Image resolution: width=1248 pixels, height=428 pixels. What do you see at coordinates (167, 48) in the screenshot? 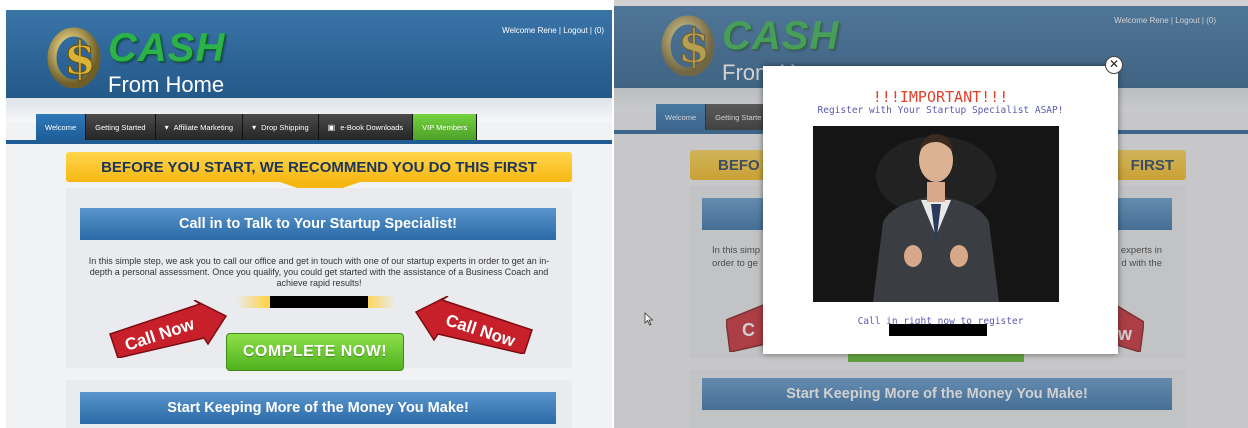
I see `logo-cash-text: CASH` at bounding box center [167, 48].